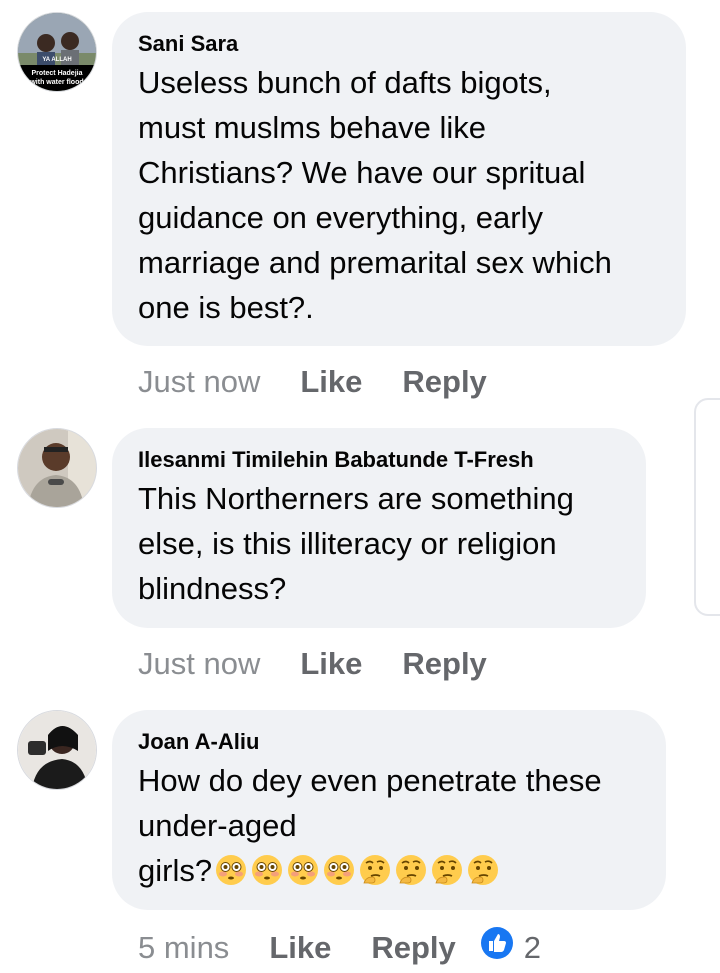 The height and width of the screenshot is (973, 720). Describe the element at coordinates (57, 73) in the screenshot. I see `avatar-caption-line-1: Protect Hadejia` at that location.